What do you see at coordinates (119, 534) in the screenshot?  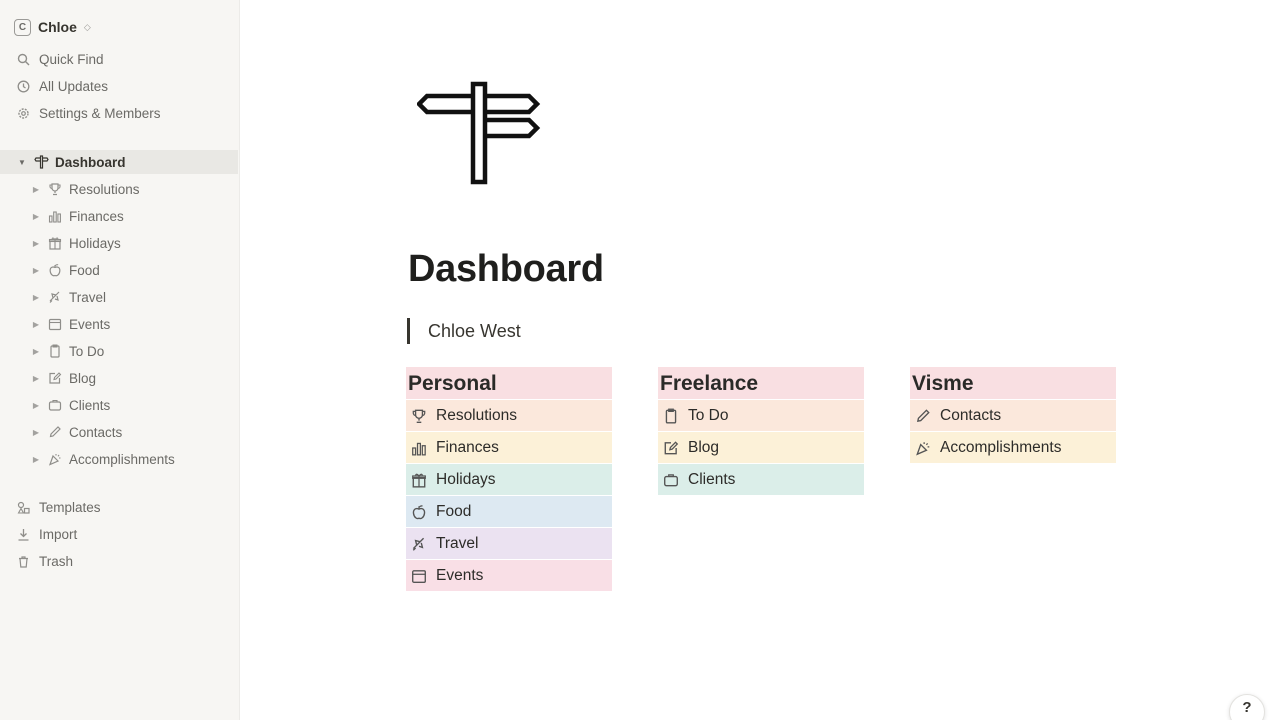 I see `sidebar-import: Import` at bounding box center [119, 534].